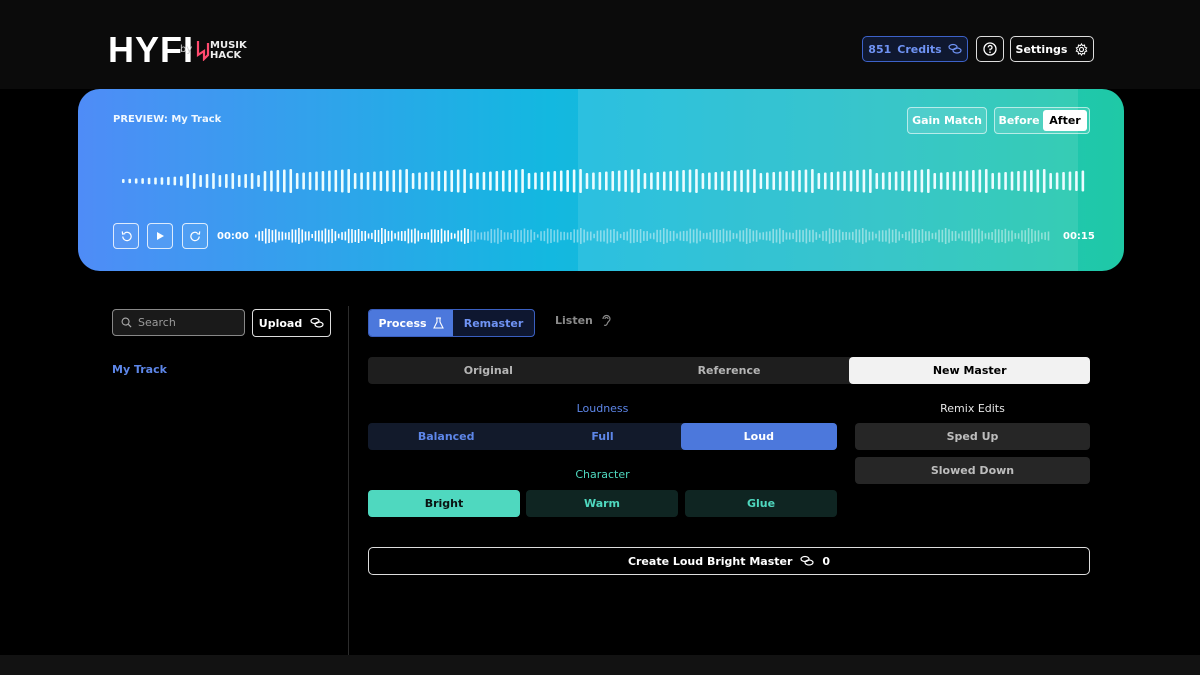 The width and height of the screenshot is (1200, 675). What do you see at coordinates (602, 503) in the screenshot?
I see `character-warm: Warm` at bounding box center [602, 503].